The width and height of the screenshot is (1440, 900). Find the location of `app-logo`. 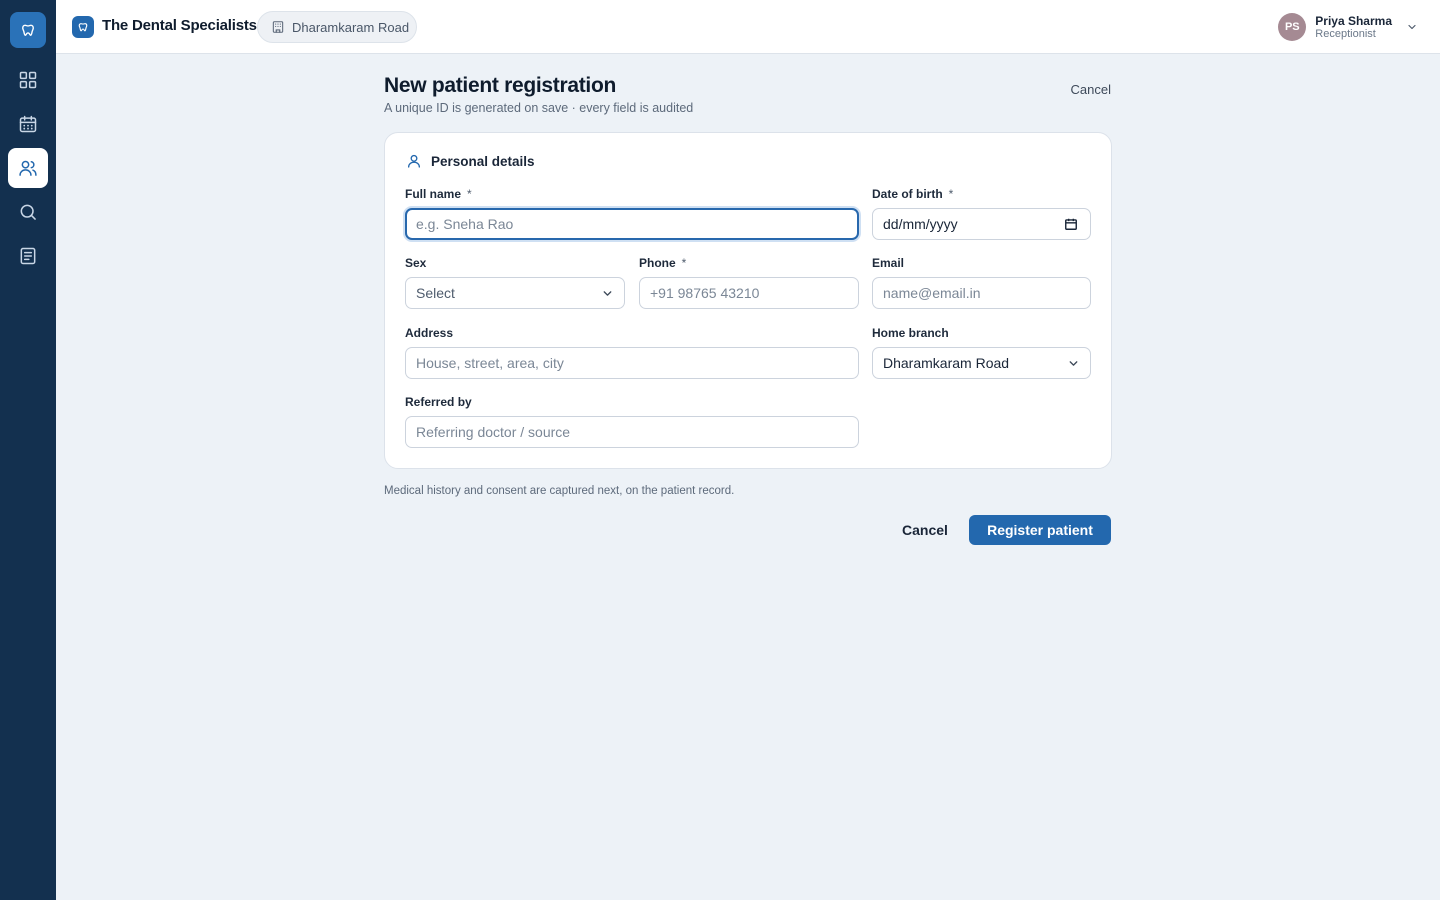

app-logo is located at coordinates (28, 30).